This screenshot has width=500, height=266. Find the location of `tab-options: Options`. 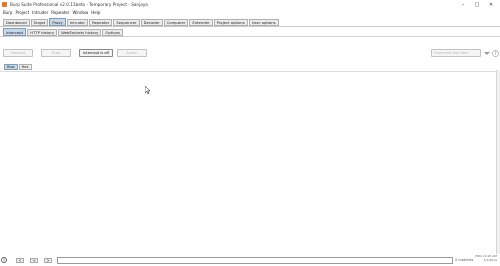

tab-options: Options is located at coordinates (113, 32).